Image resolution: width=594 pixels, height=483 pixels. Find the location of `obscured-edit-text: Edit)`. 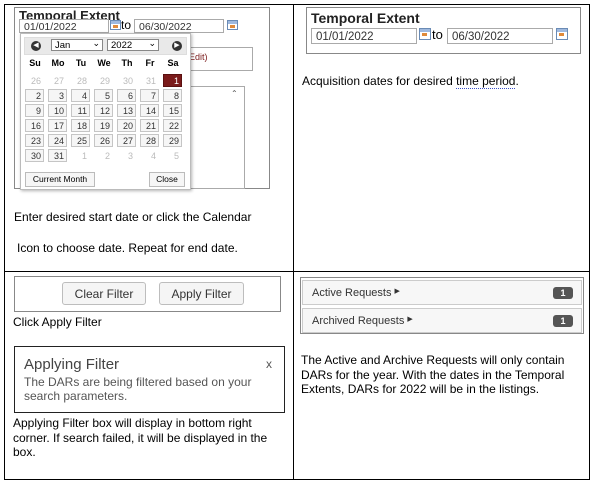

obscured-edit-text: Edit) is located at coordinates (198, 57).